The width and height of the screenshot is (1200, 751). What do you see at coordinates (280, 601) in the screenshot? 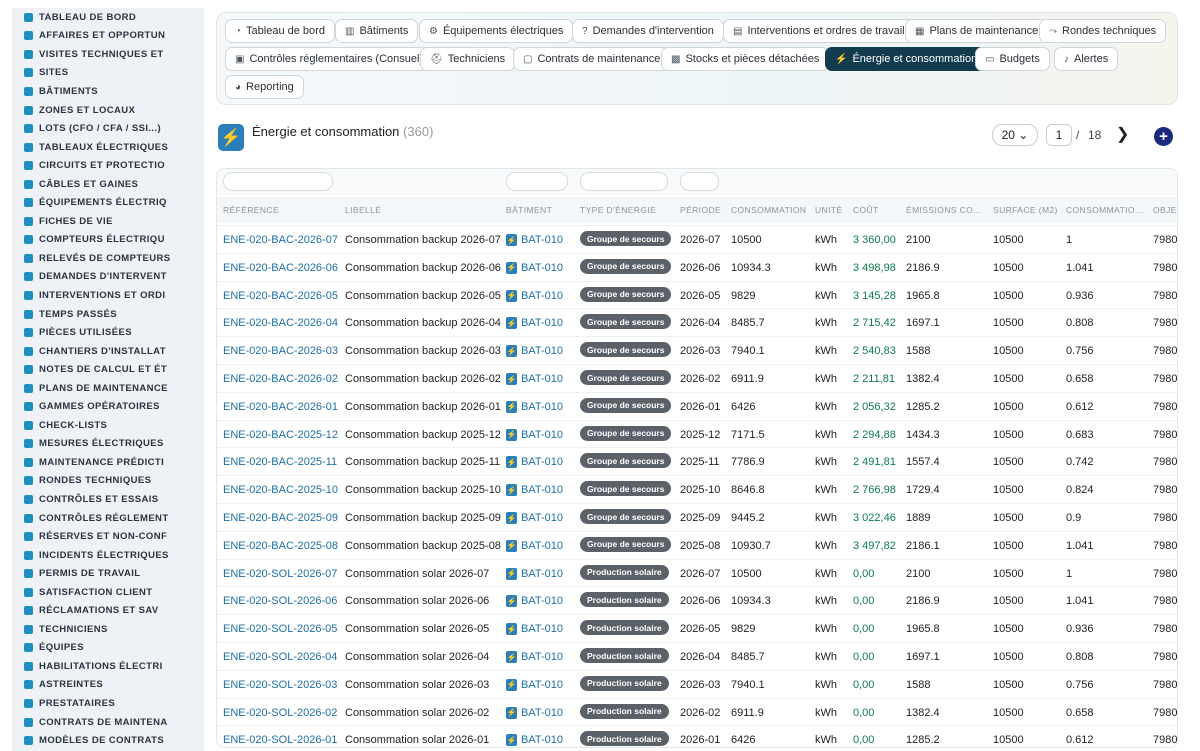
I see `reference-link: ENE-020-SOL-2026-06` at bounding box center [280, 601].